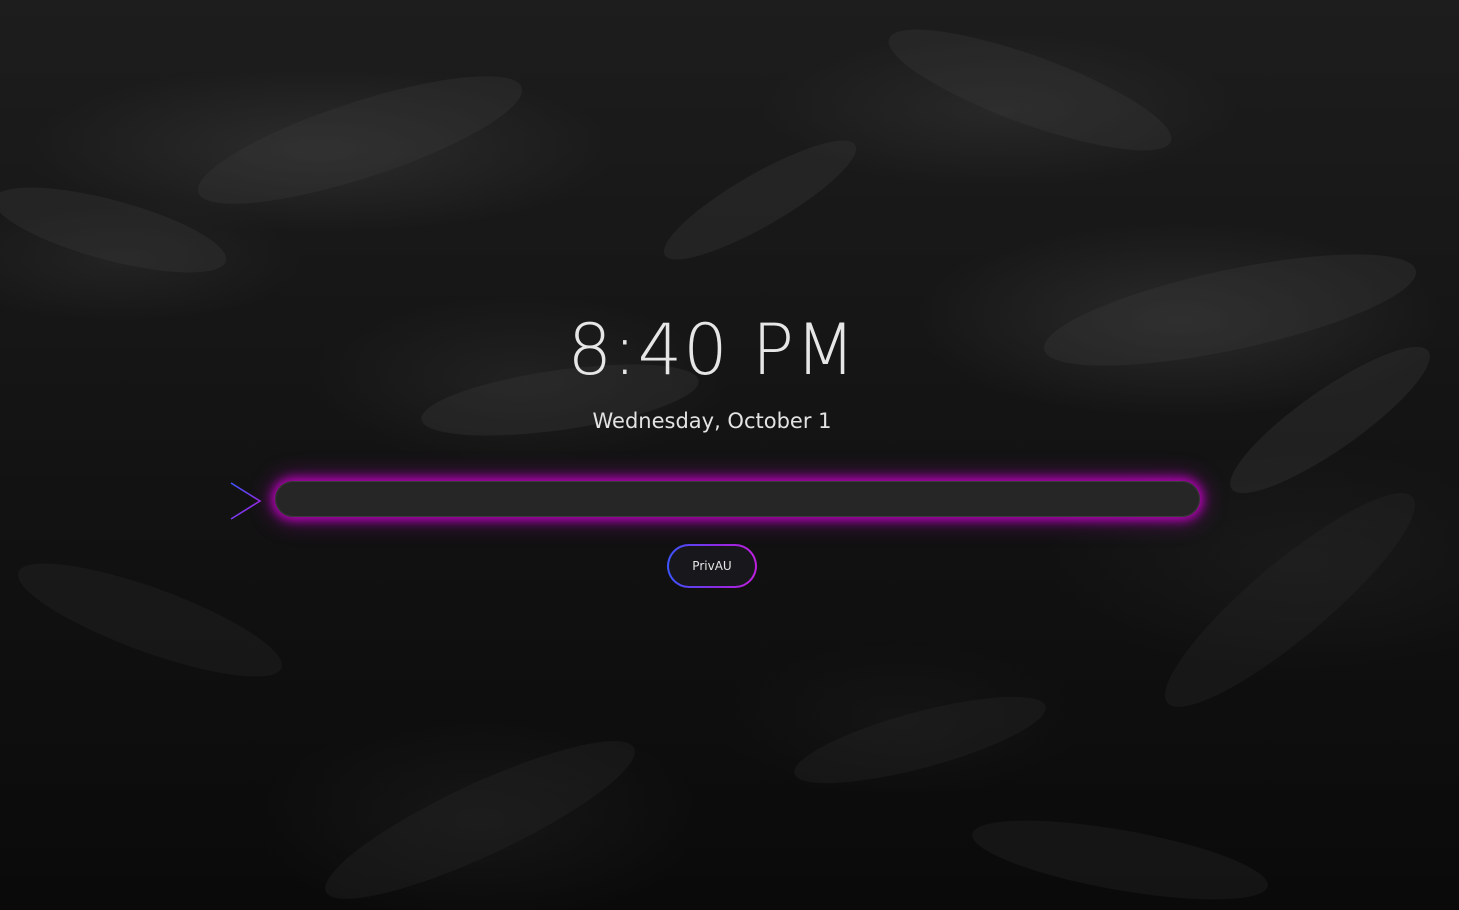 This screenshot has height=910, width=1459. What do you see at coordinates (246, 501) in the screenshot?
I see `chevron-right-icon` at bounding box center [246, 501].